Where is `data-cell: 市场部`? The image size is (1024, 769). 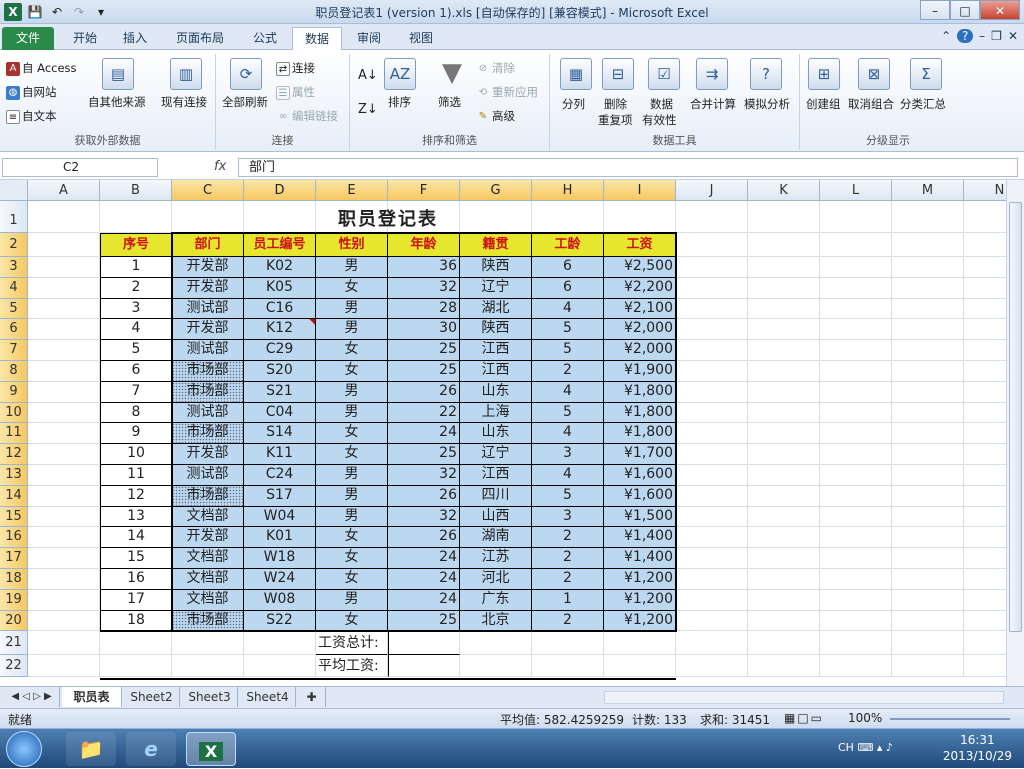
data-cell: 市场部 is located at coordinates (208, 621).